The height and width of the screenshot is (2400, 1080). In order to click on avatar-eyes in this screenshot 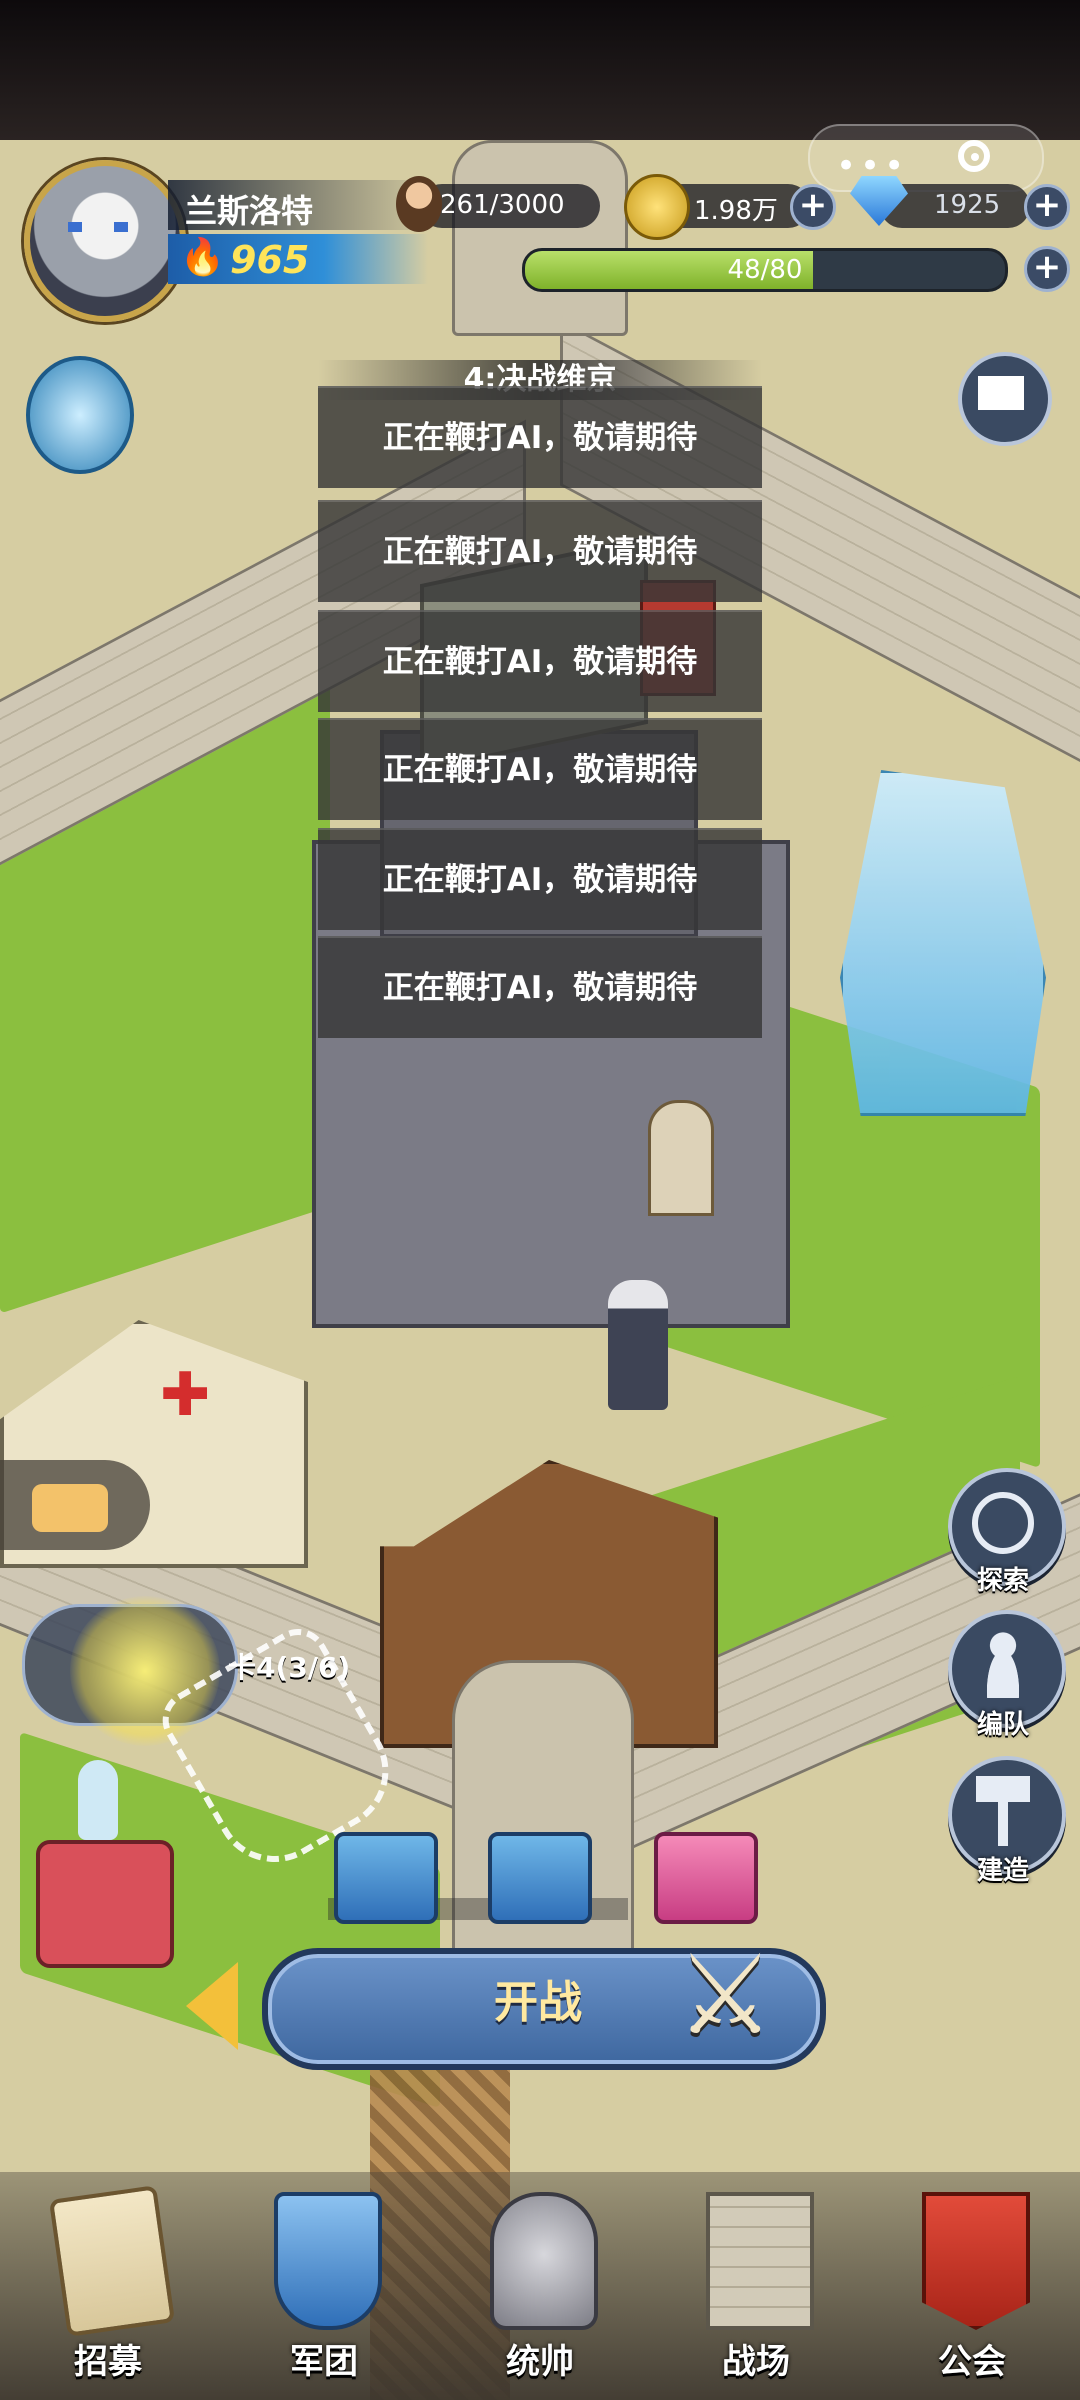, I will do `click(98, 227)`.